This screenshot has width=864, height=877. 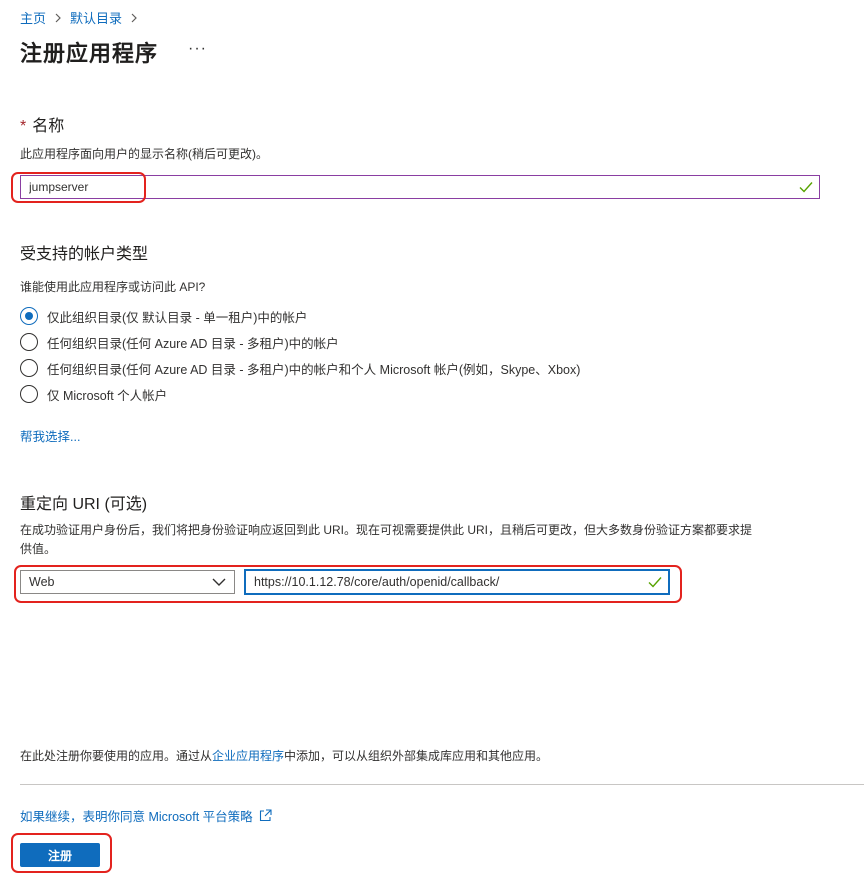 I want to click on breadcrumb: 主页 默认目录, so click(x=83, y=17).